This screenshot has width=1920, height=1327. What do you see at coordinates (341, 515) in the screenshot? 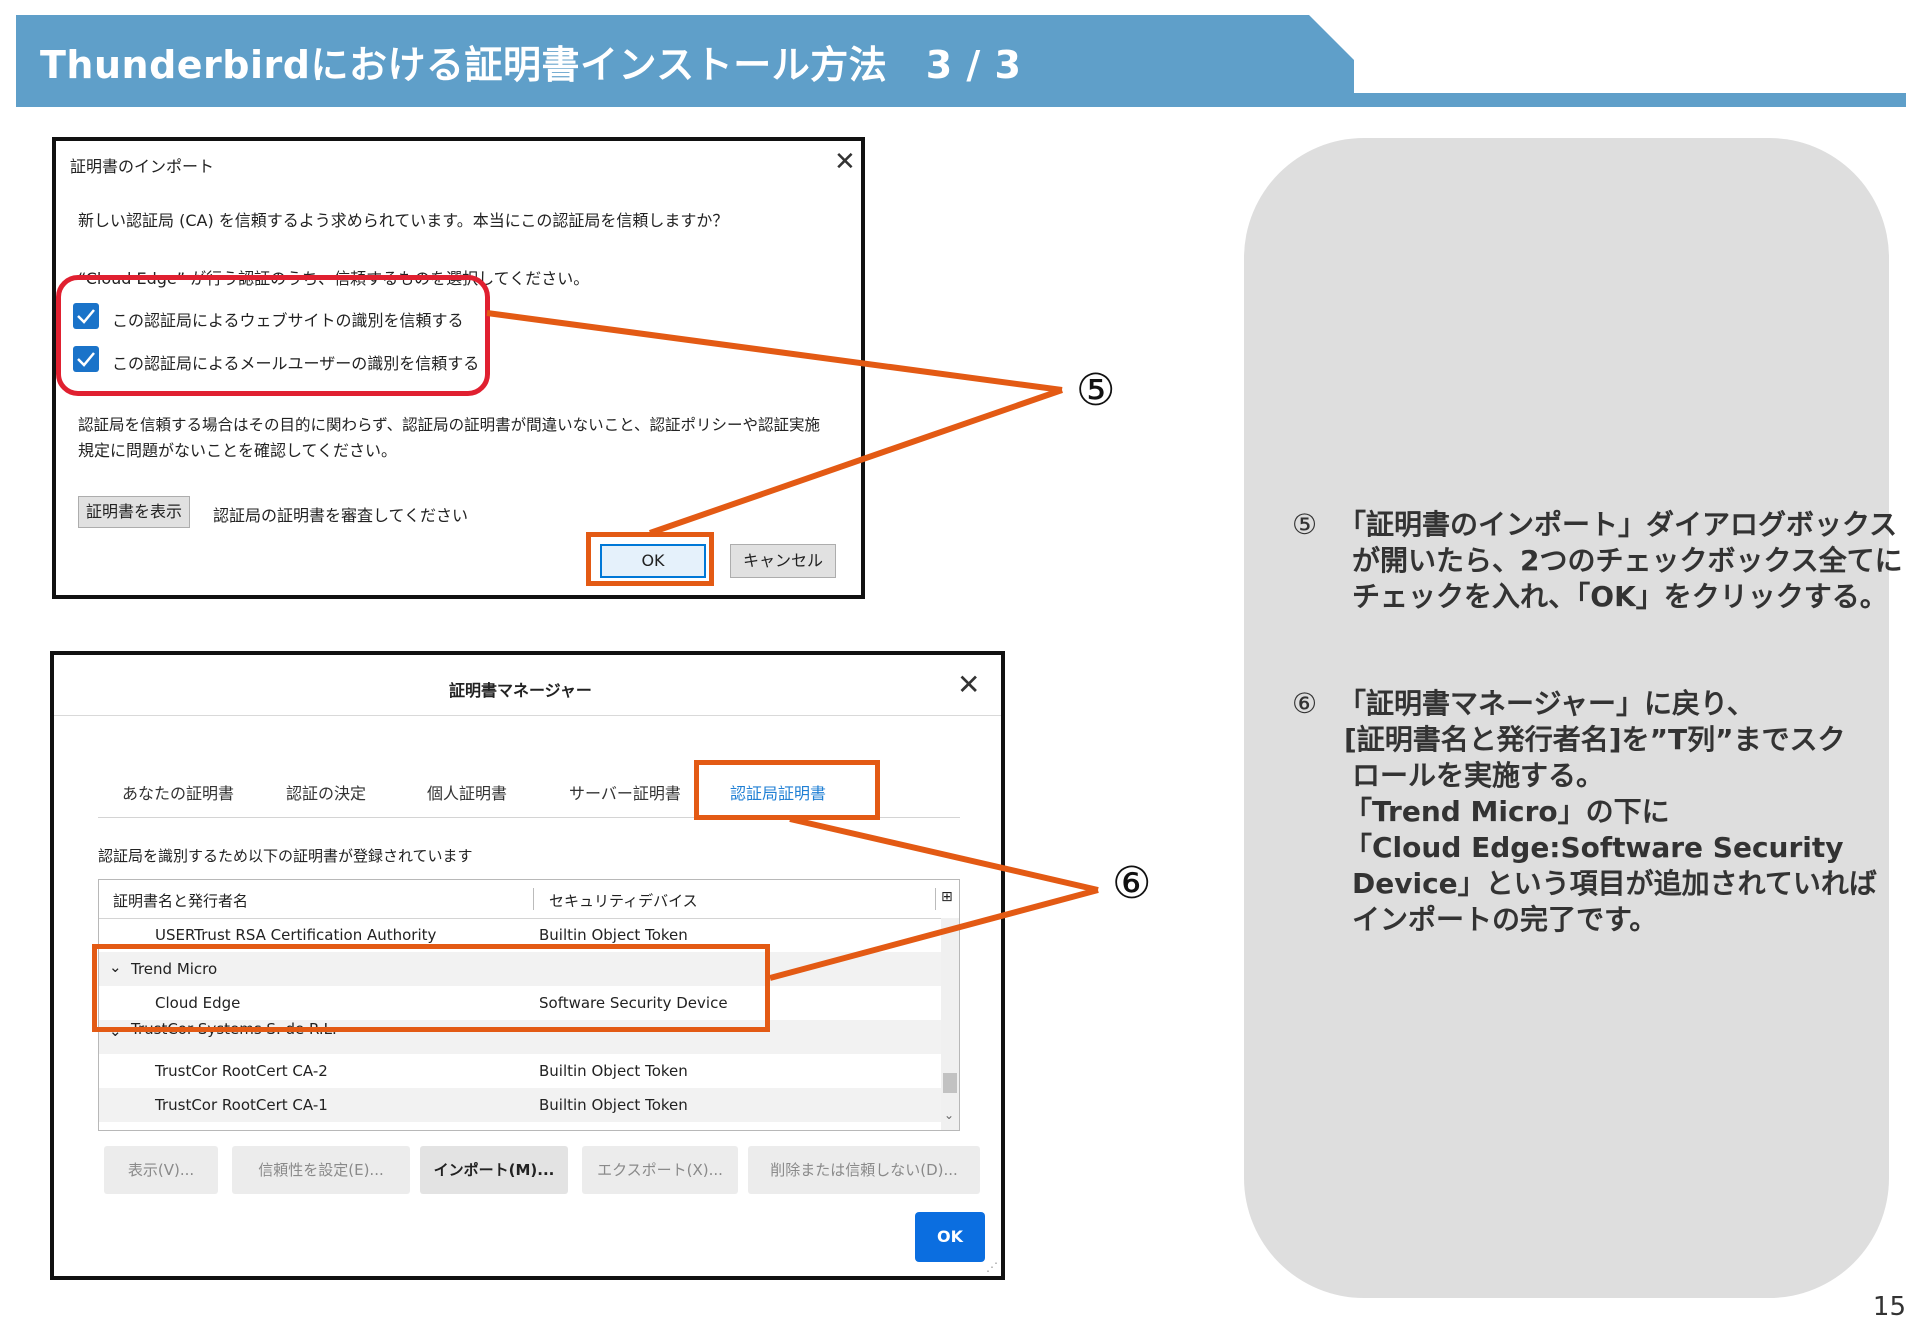
I see `view-certificate-hint: 認証局の証明書を審査してください` at bounding box center [341, 515].